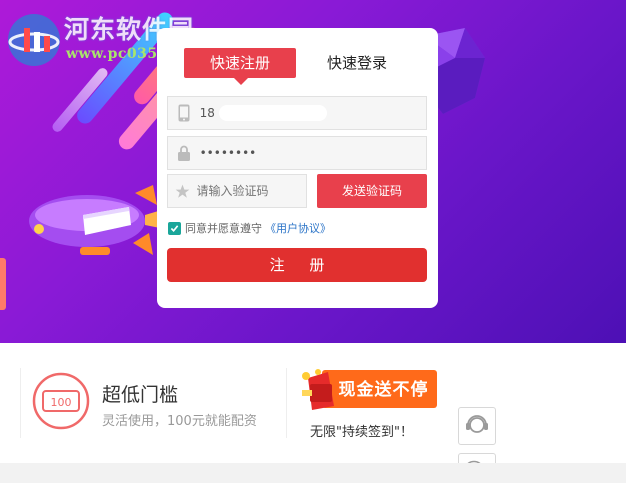  I want to click on footer-bar, so click(313, 473).